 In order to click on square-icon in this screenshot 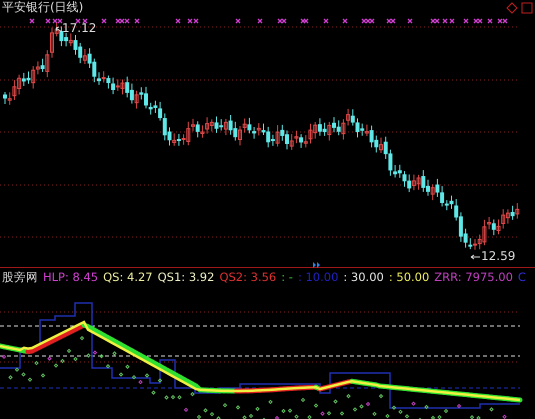, I will do `click(527, 8)`.